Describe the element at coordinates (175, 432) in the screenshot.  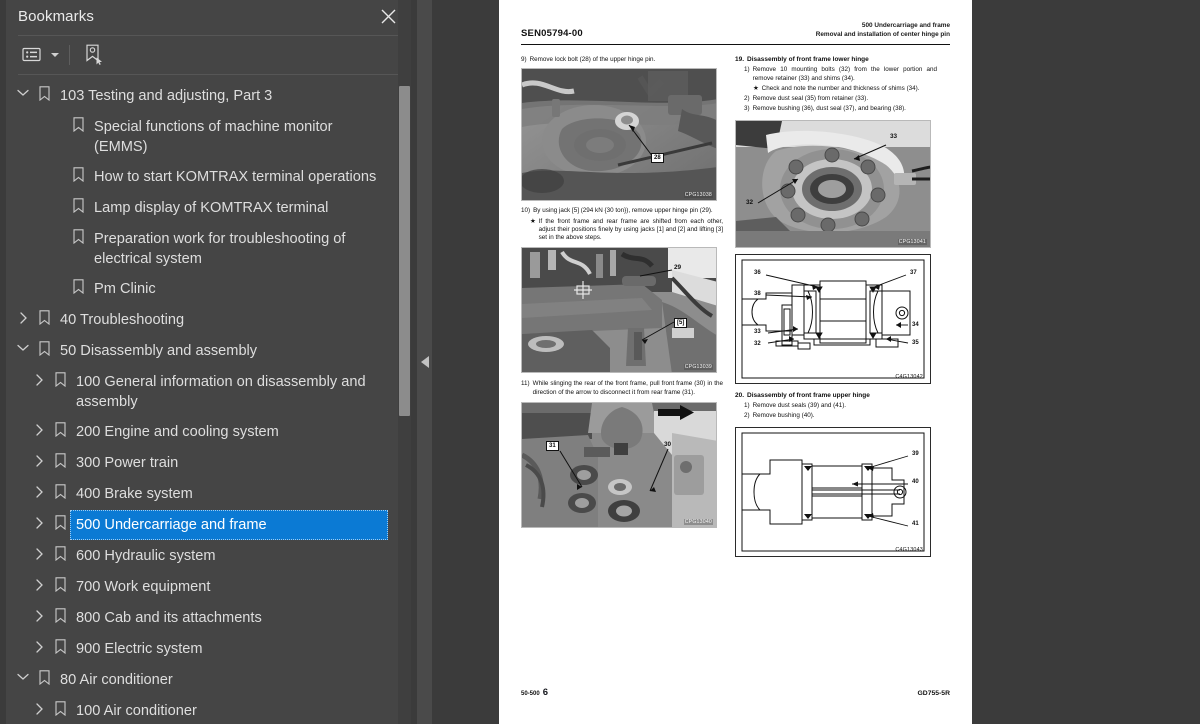
I see `bookmark-label: 200 Engine and cooling system` at that location.